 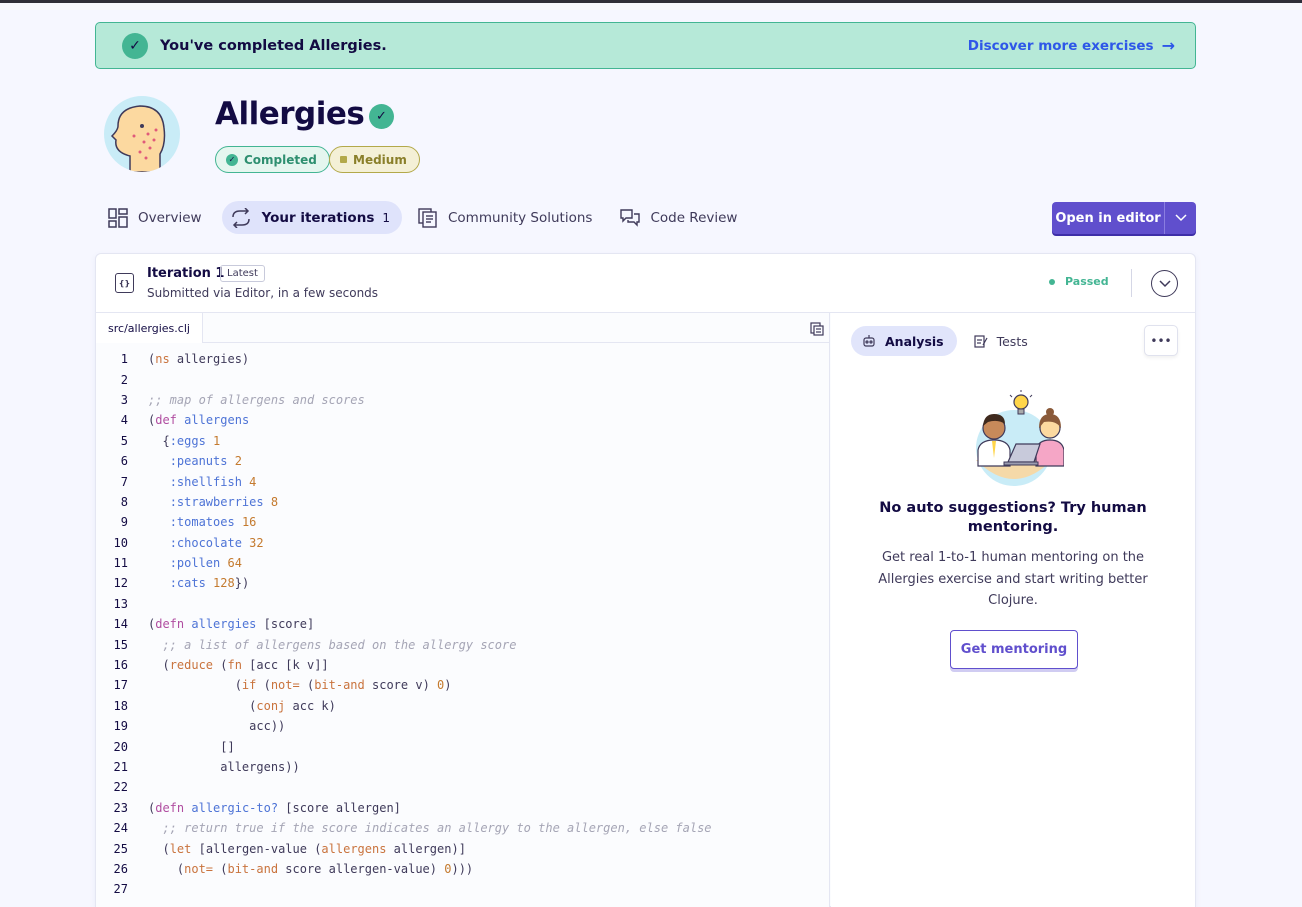 What do you see at coordinates (186, 273) in the screenshot?
I see `iteration-title: Iteration 1` at bounding box center [186, 273].